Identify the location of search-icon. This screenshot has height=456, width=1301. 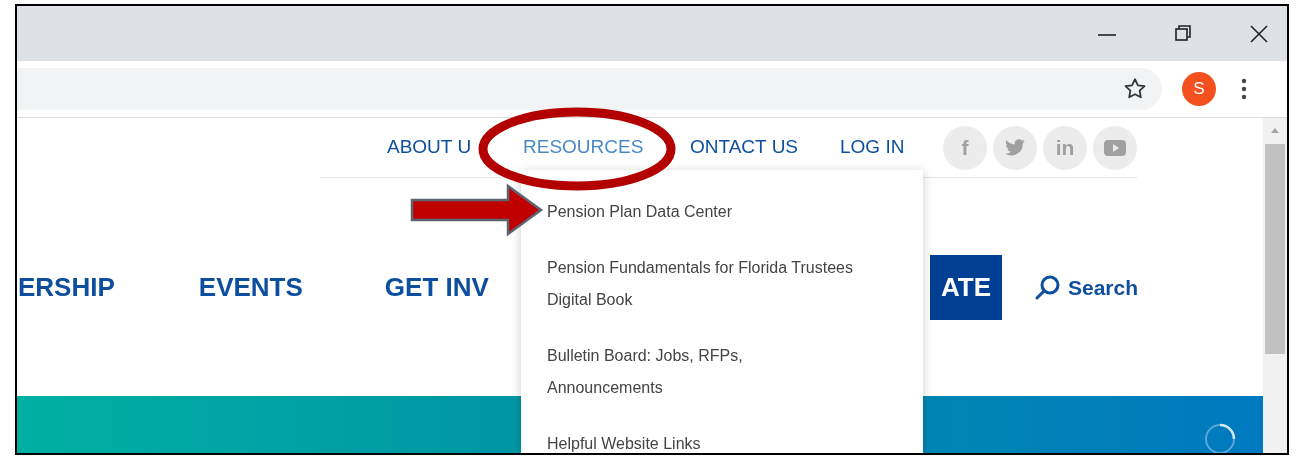
(1047, 287).